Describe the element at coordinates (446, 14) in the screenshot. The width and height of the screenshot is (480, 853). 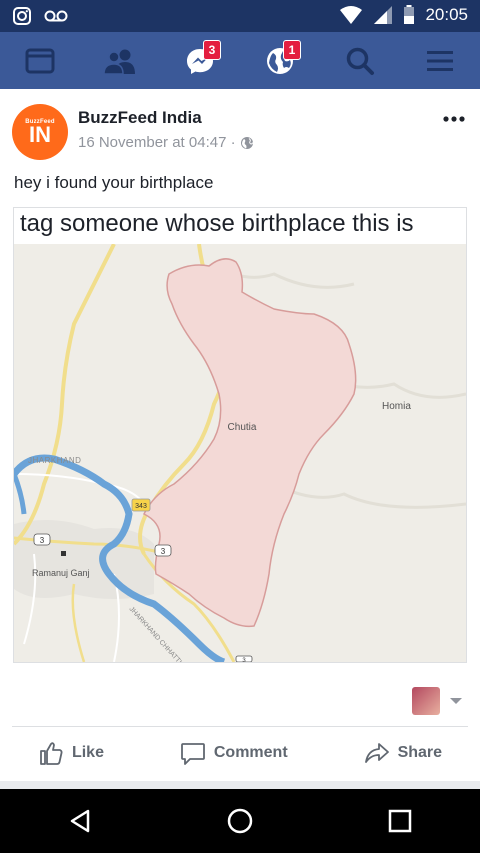
I see `status-time: 20:05` at that location.